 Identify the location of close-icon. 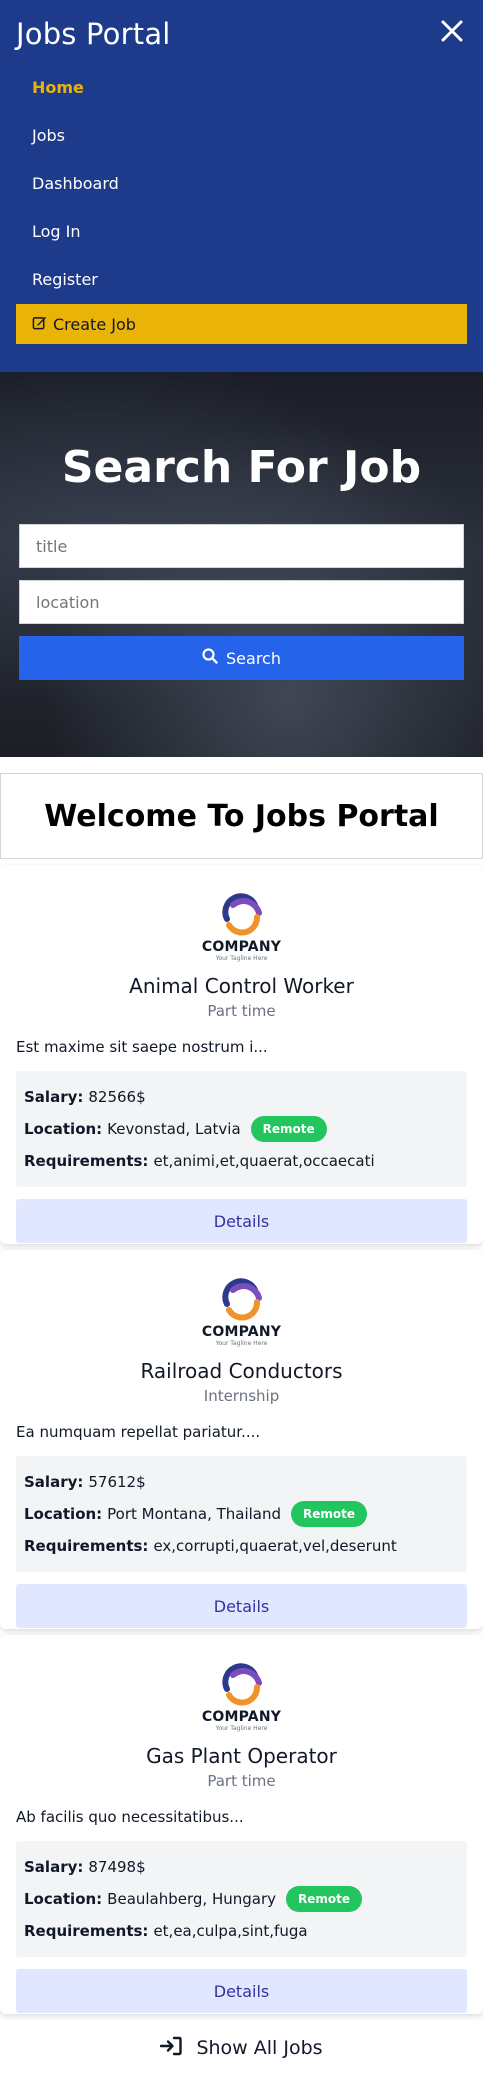
(452, 34).